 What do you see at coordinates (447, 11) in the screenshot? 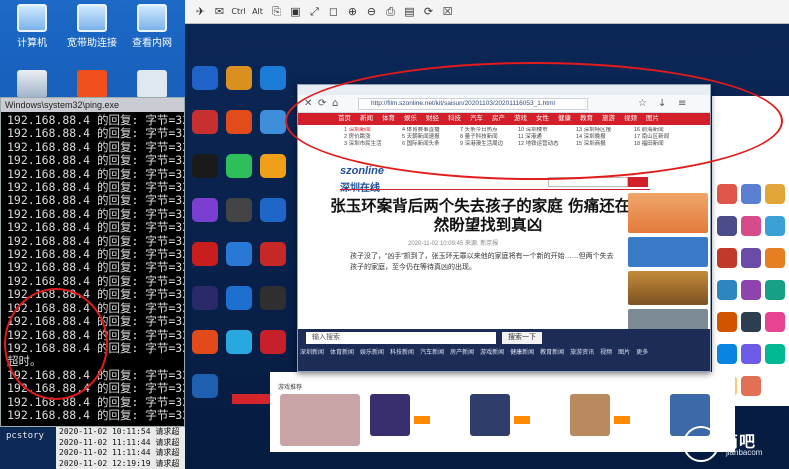
I see `close-session-icon: ☒` at bounding box center [447, 11].